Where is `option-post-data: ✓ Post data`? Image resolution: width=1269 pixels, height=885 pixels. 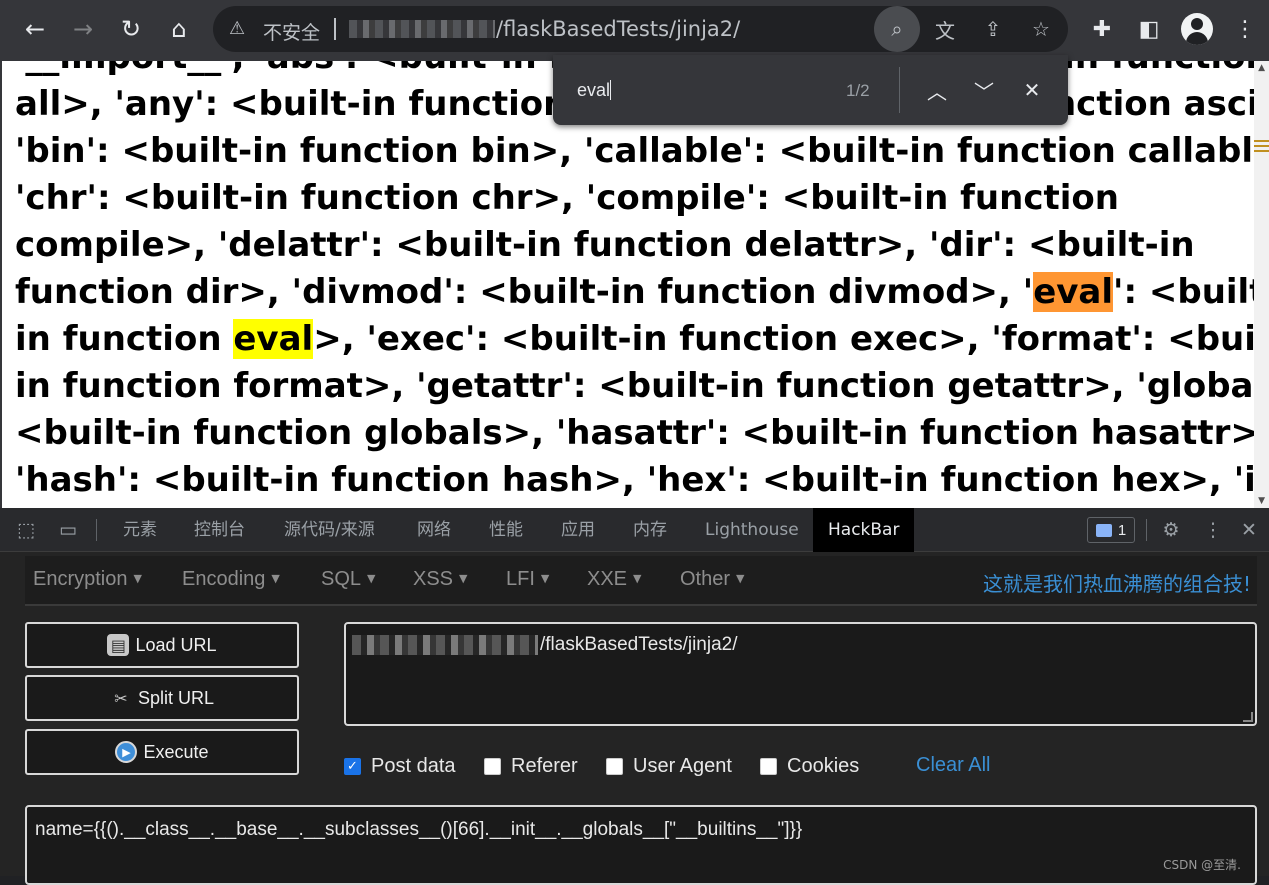
option-post-data: ✓ Post data is located at coordinates (400, 766).